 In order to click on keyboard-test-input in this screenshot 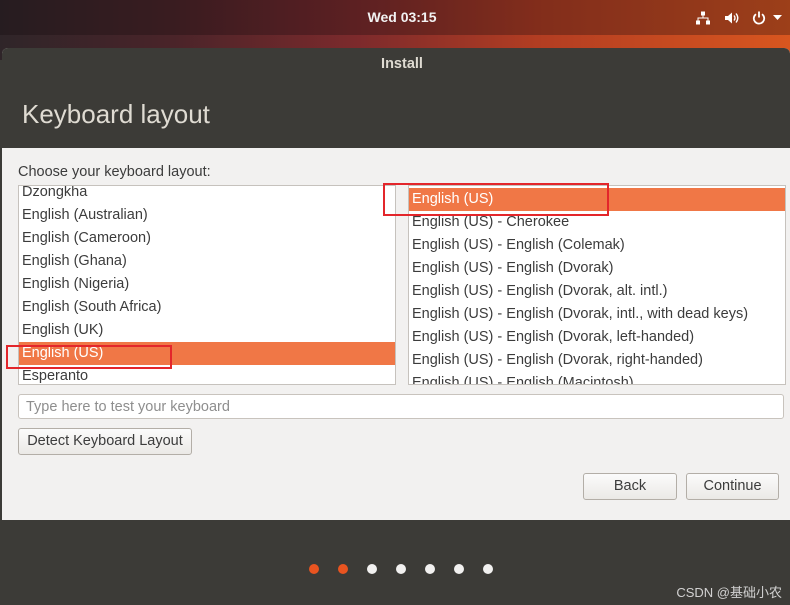, I will do `click(401, 406)`.